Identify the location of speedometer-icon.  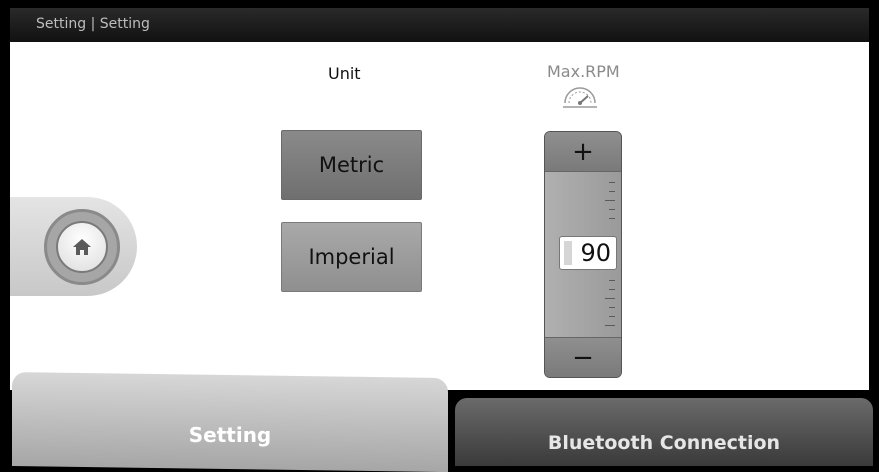
(580, 97).